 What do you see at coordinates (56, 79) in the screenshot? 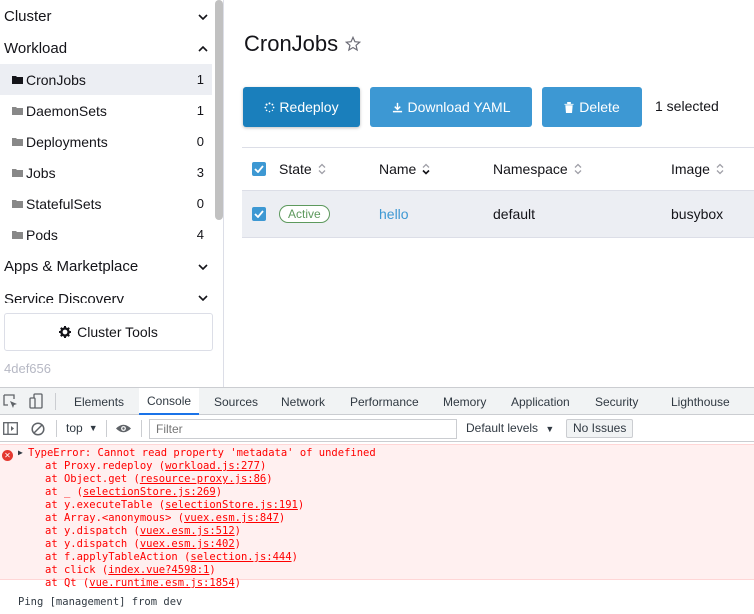
I see `sidebar-item-label: CronJobs` at bounding box center [56, 79].